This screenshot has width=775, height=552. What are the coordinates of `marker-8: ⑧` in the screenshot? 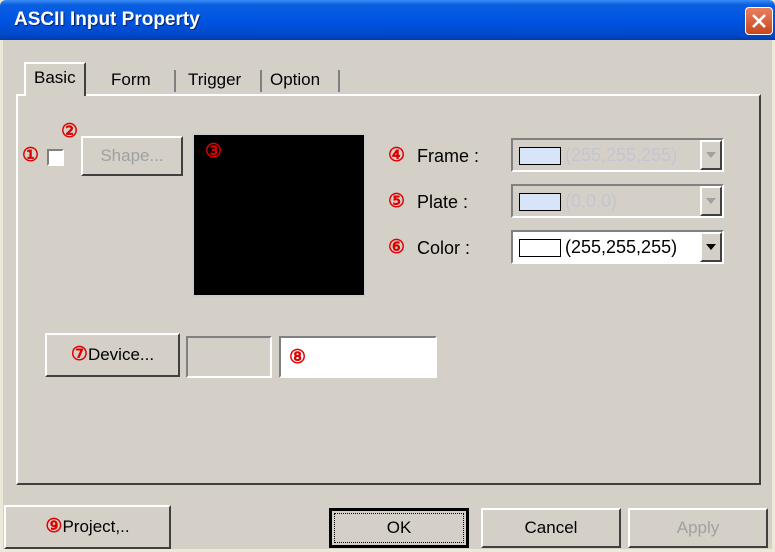 It's located at (298, 357).